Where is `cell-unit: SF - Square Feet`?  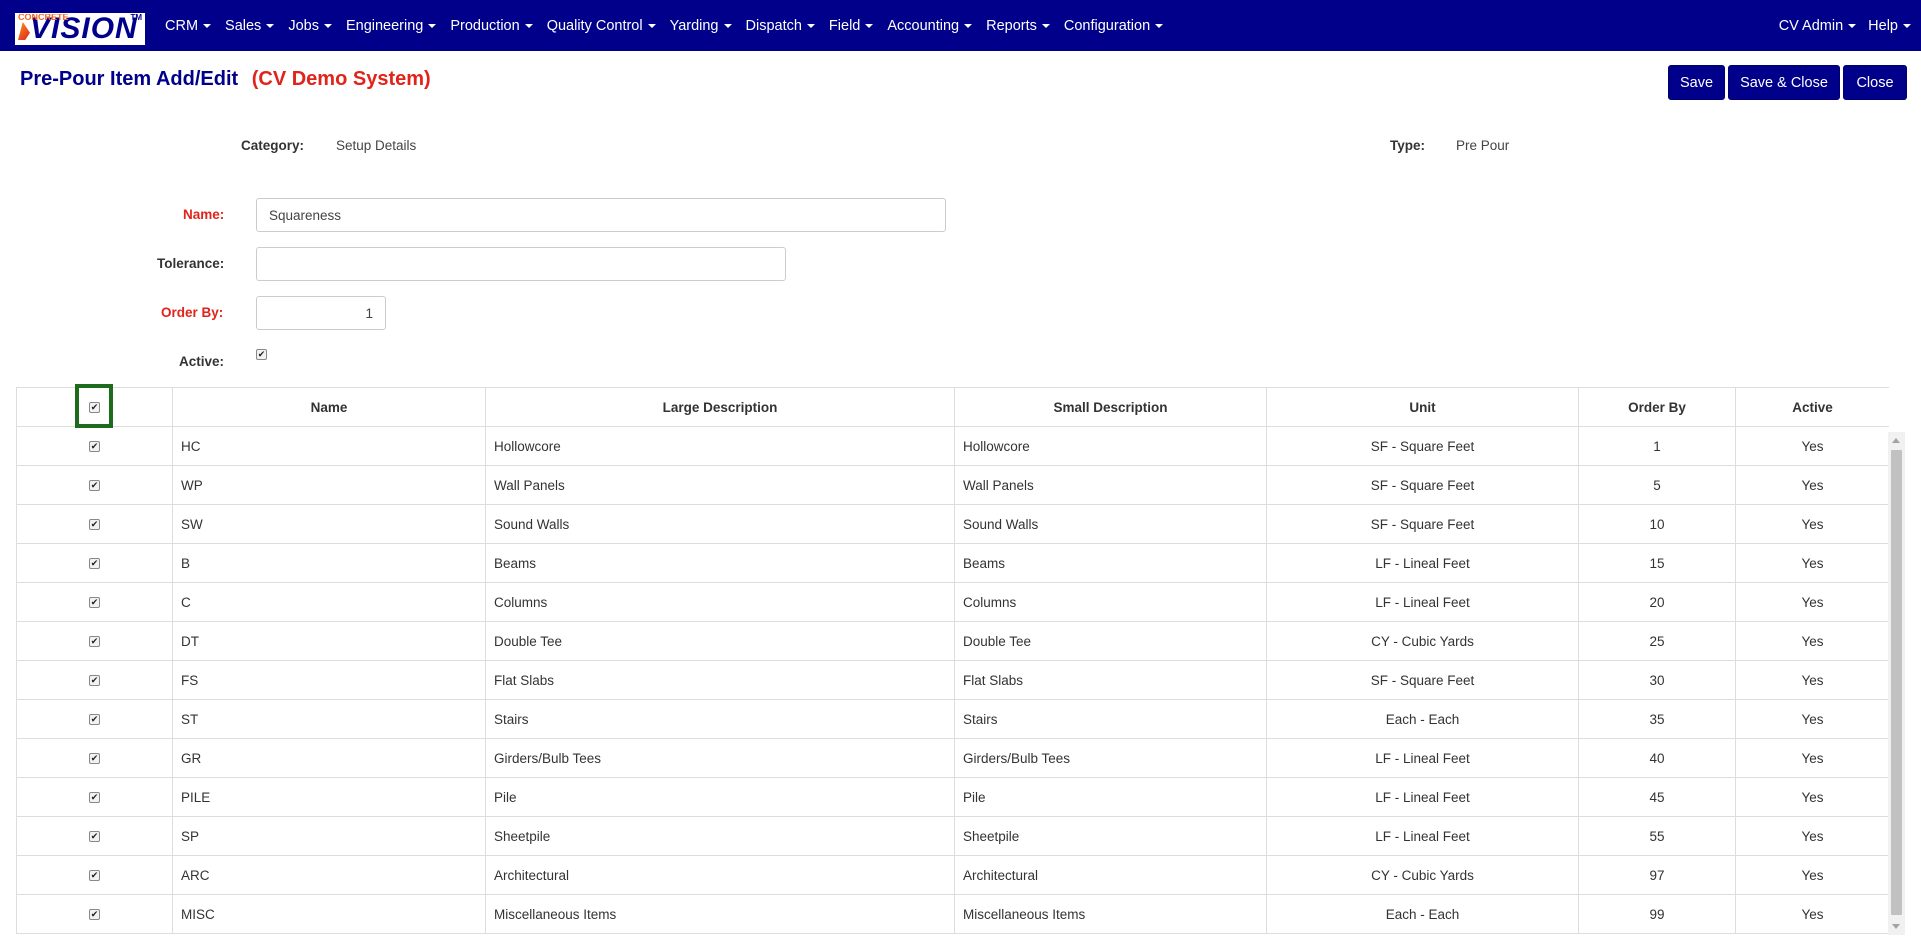
cell-unit: SF - Square Feet is located at coordinates (1422, 446).